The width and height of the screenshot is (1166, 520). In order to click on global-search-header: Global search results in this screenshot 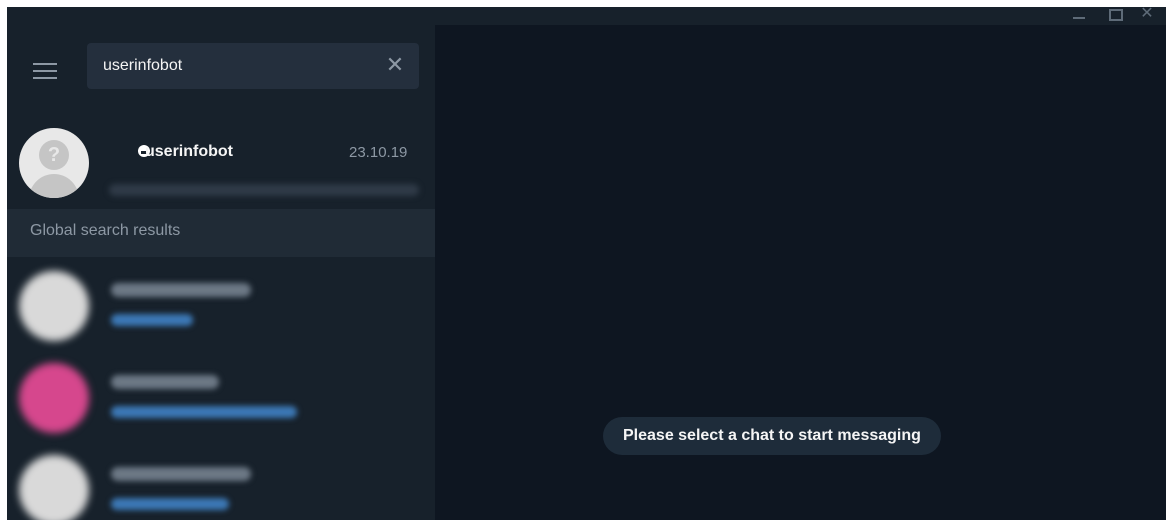, I will do `click(221, 233)`.